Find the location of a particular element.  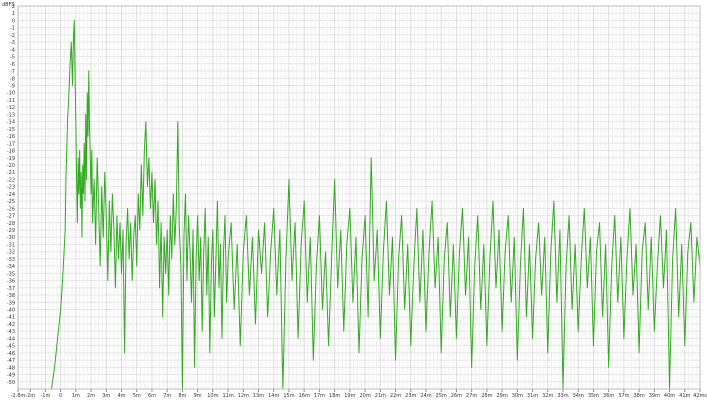

y-tick-label: -8 is located at coordinates (12, 79).